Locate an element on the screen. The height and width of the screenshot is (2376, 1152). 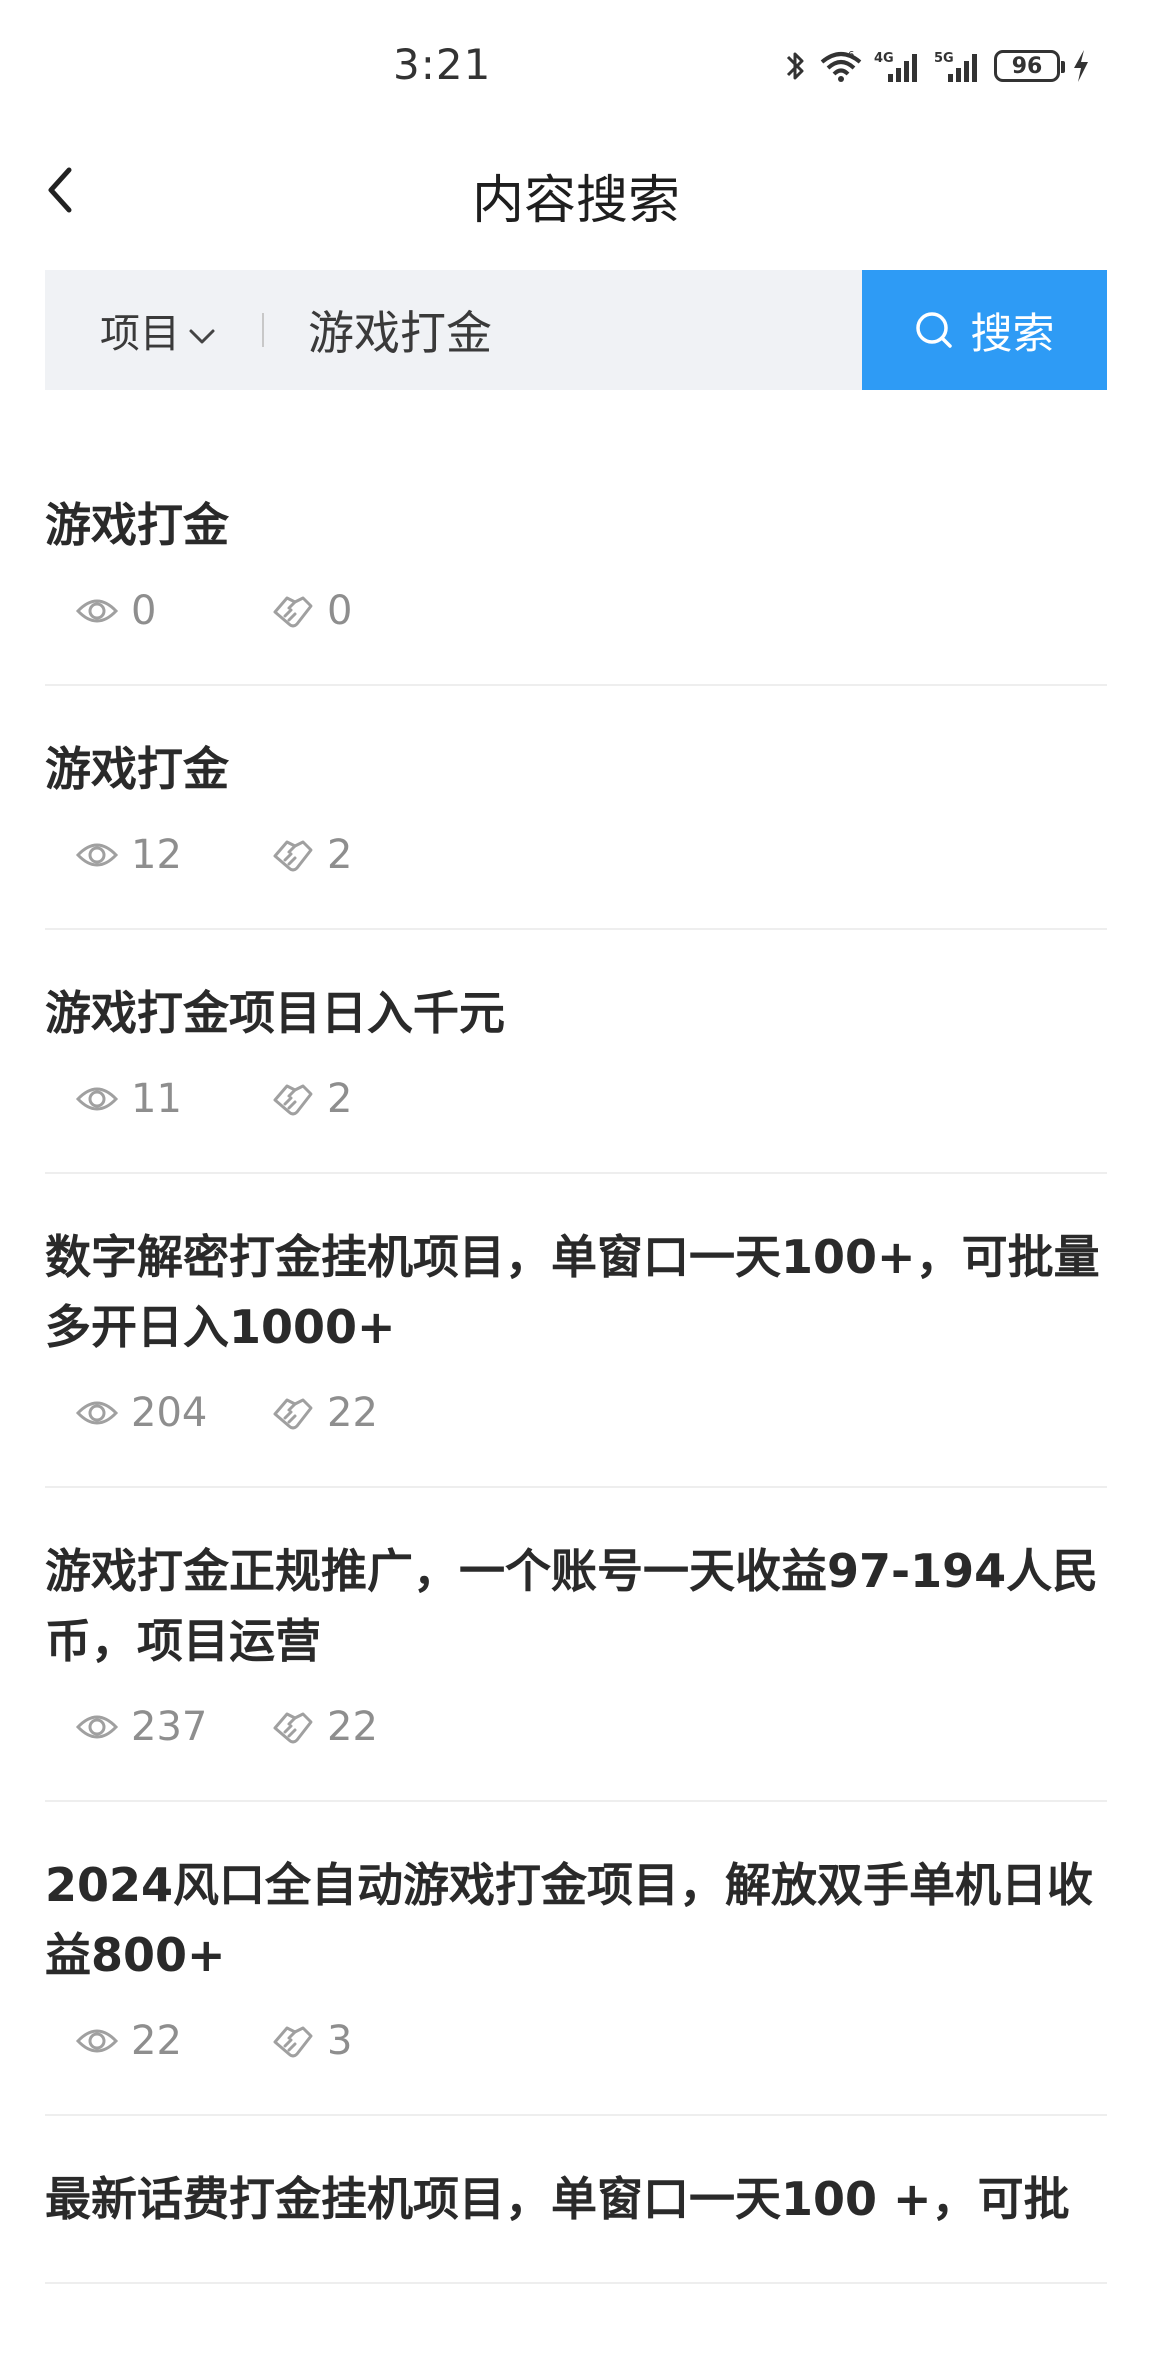
bluetooth-icon is located at coordinates (796, 66).